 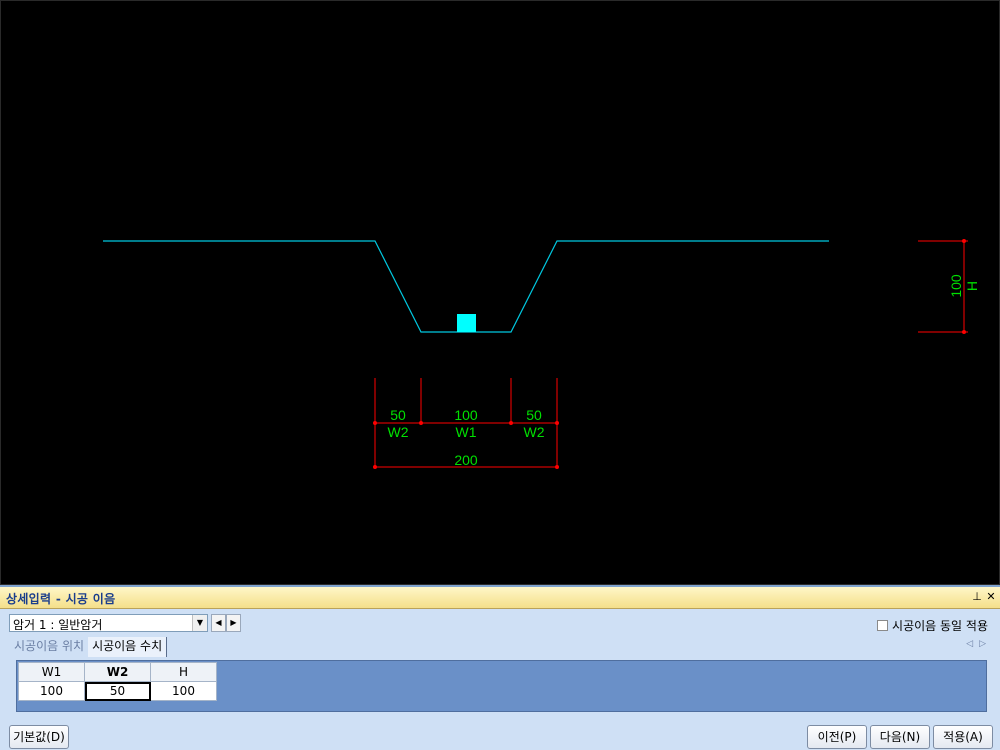 I want to click on triangle-left-icon: ◀, so click(x=218, y=622).